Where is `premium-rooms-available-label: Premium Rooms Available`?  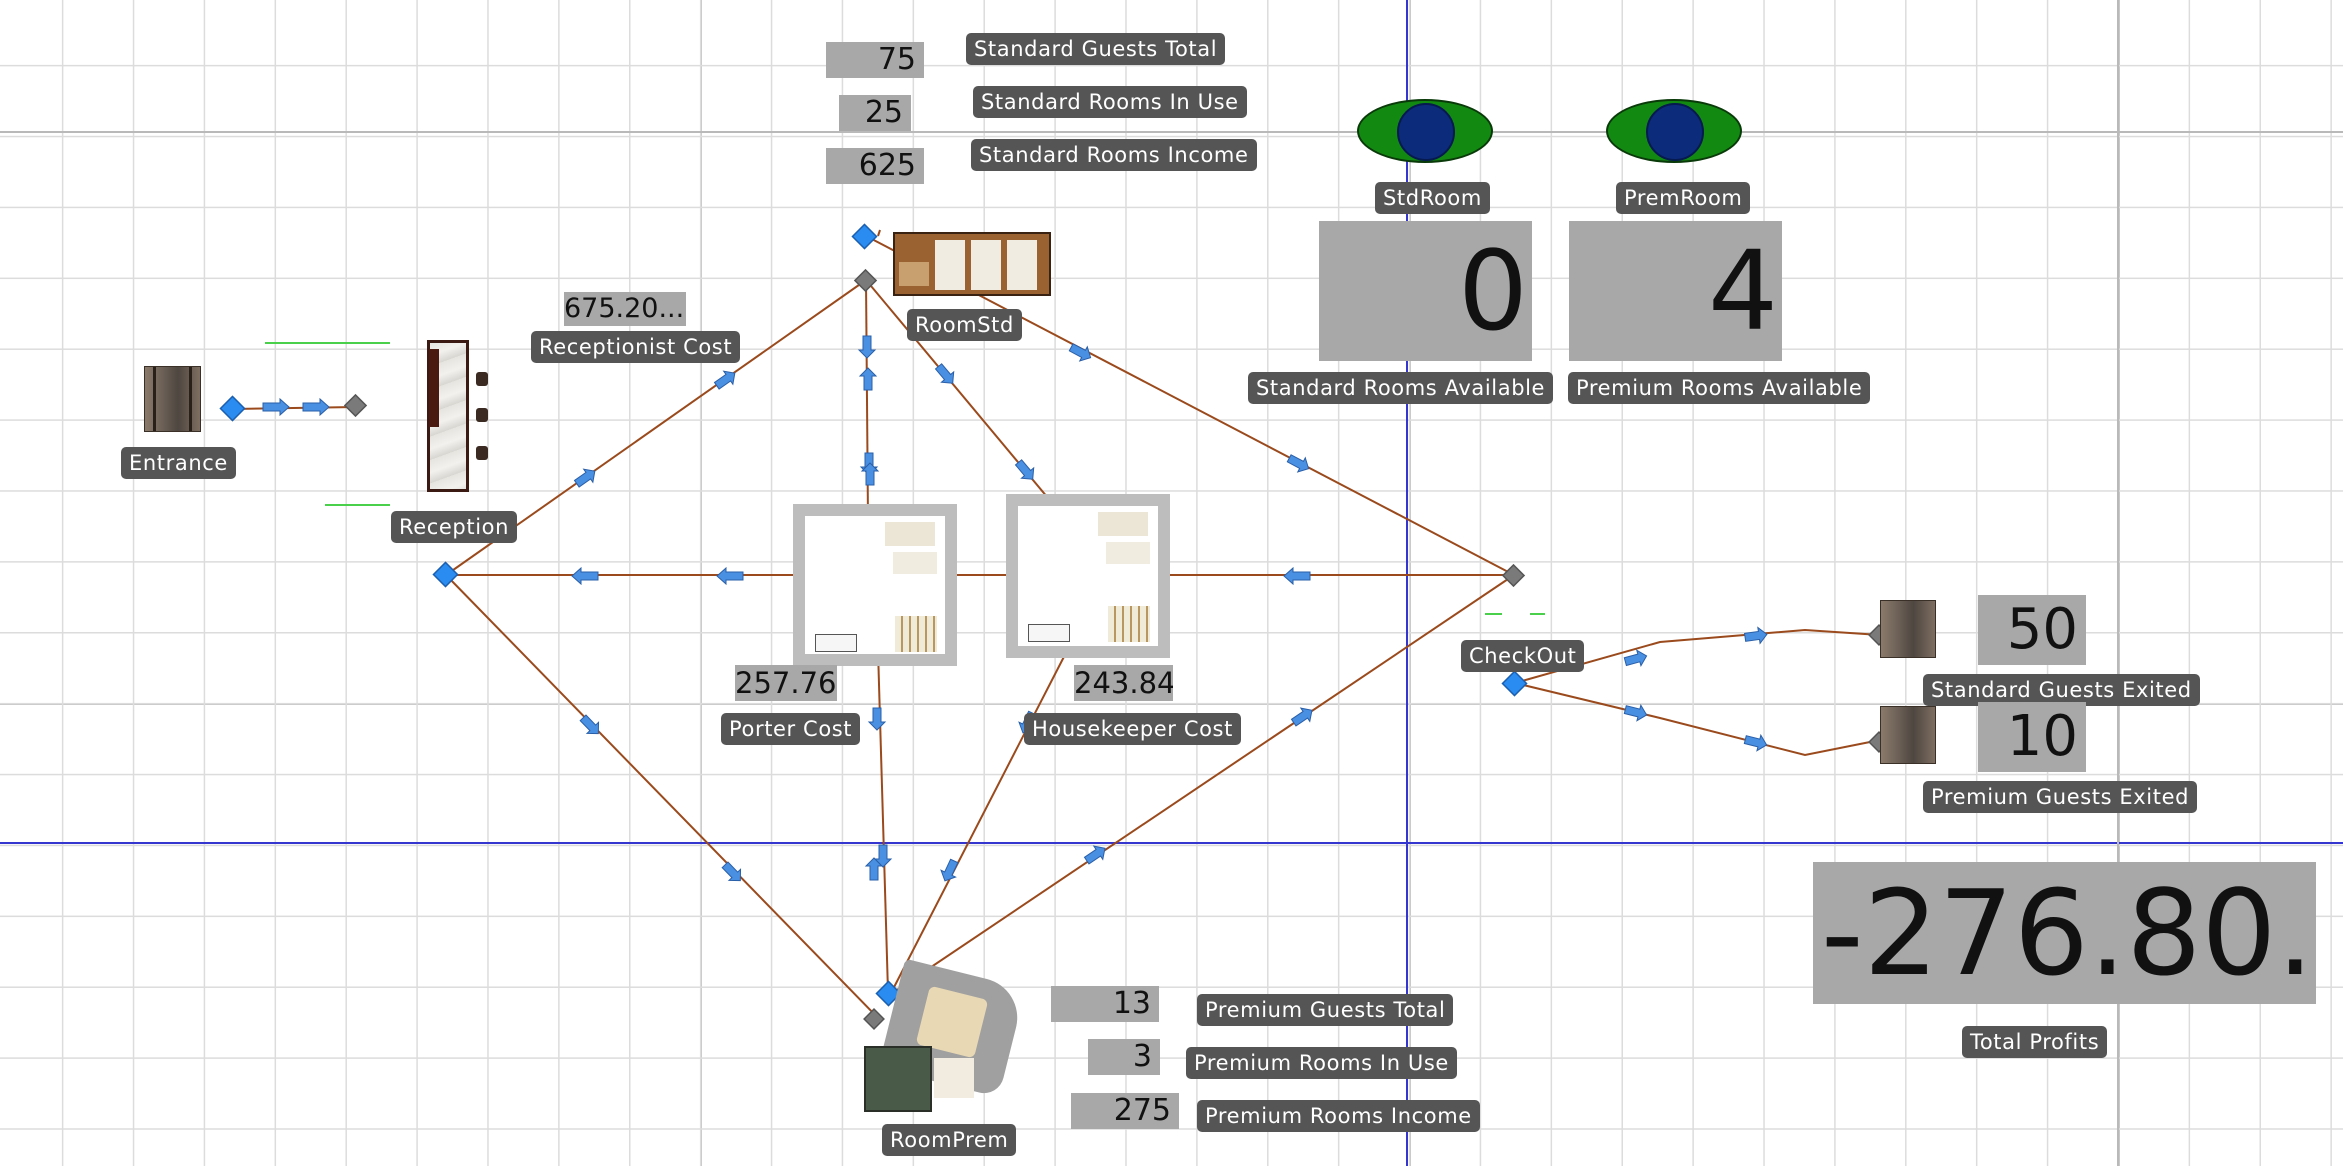 premium-rooms-available-label: Premium Rooms Available is located at coordinates (1719, 388).